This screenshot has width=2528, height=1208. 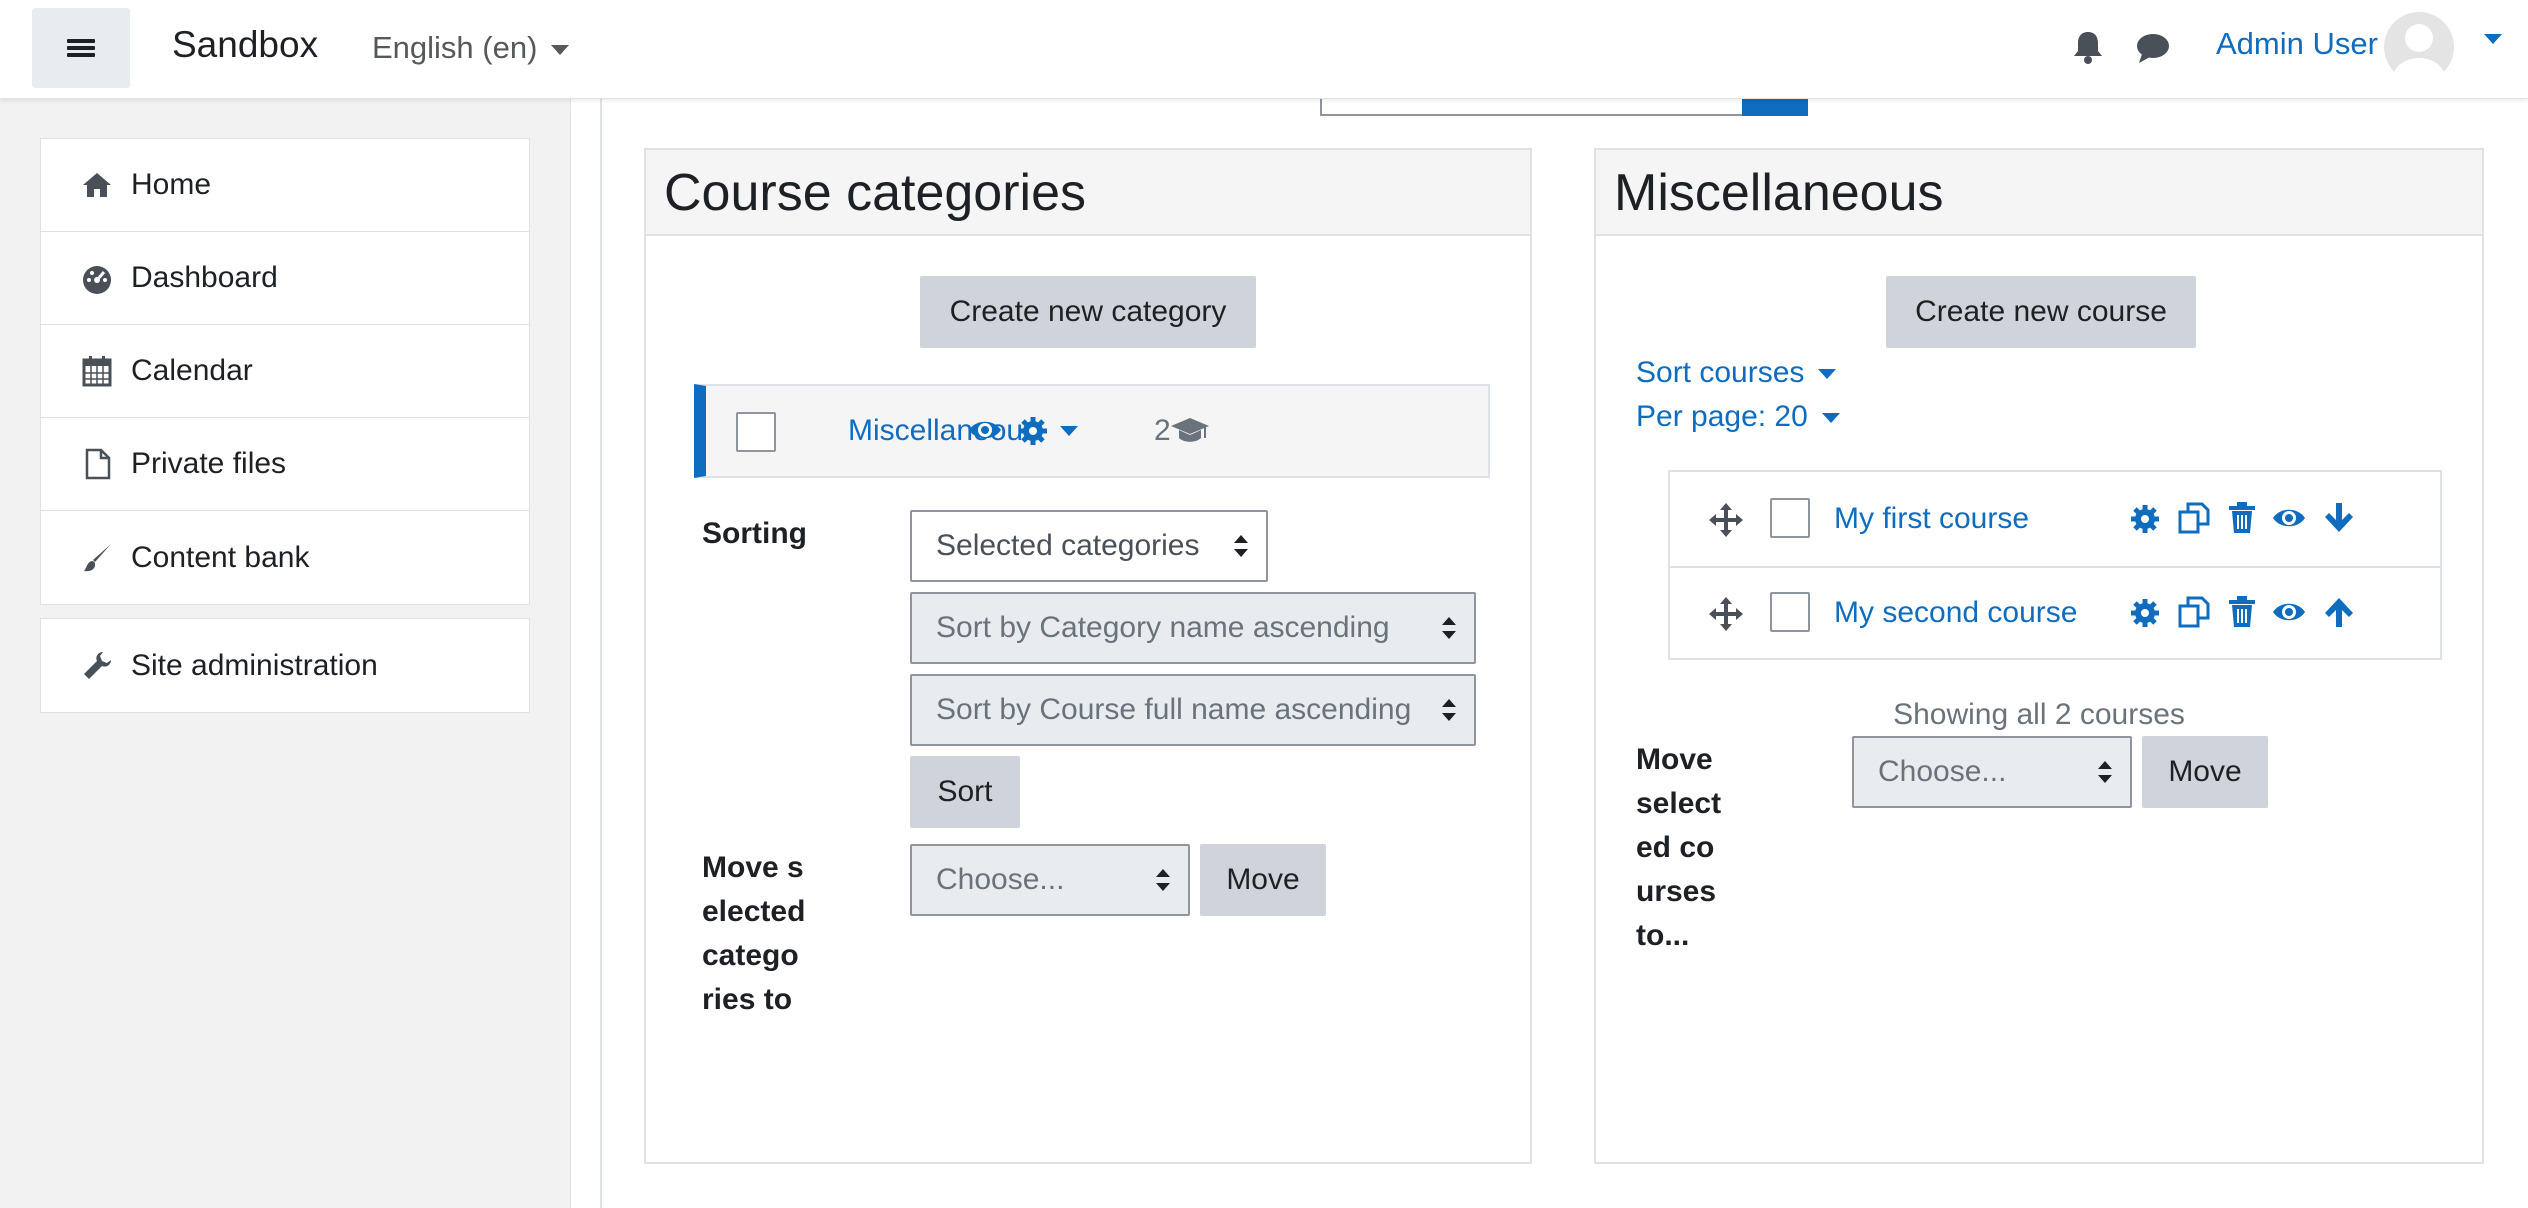 What do you see at coordinates (98, 464) in the screenshot?
I see `file-icon` at bounding box center [98, 464].